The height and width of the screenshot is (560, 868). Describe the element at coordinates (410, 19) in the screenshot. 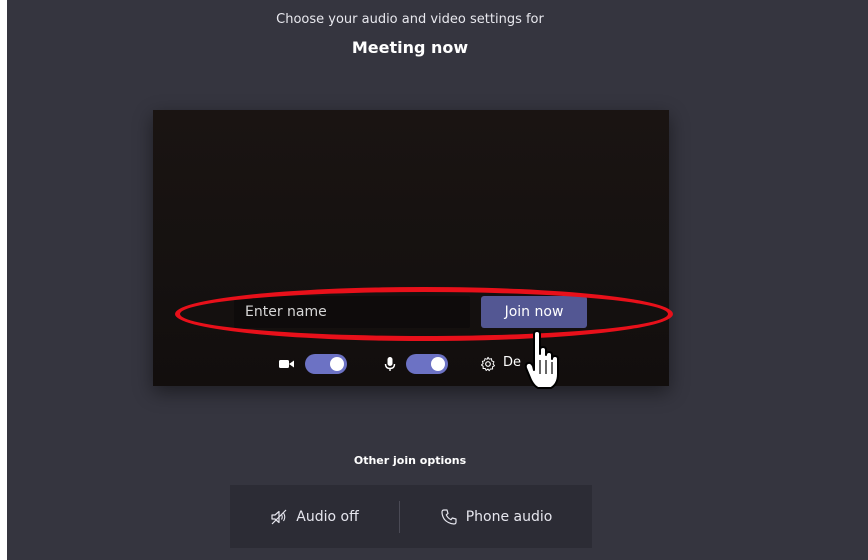

I see `settings-subtitle: Choose your audio and video settings for` at that location.